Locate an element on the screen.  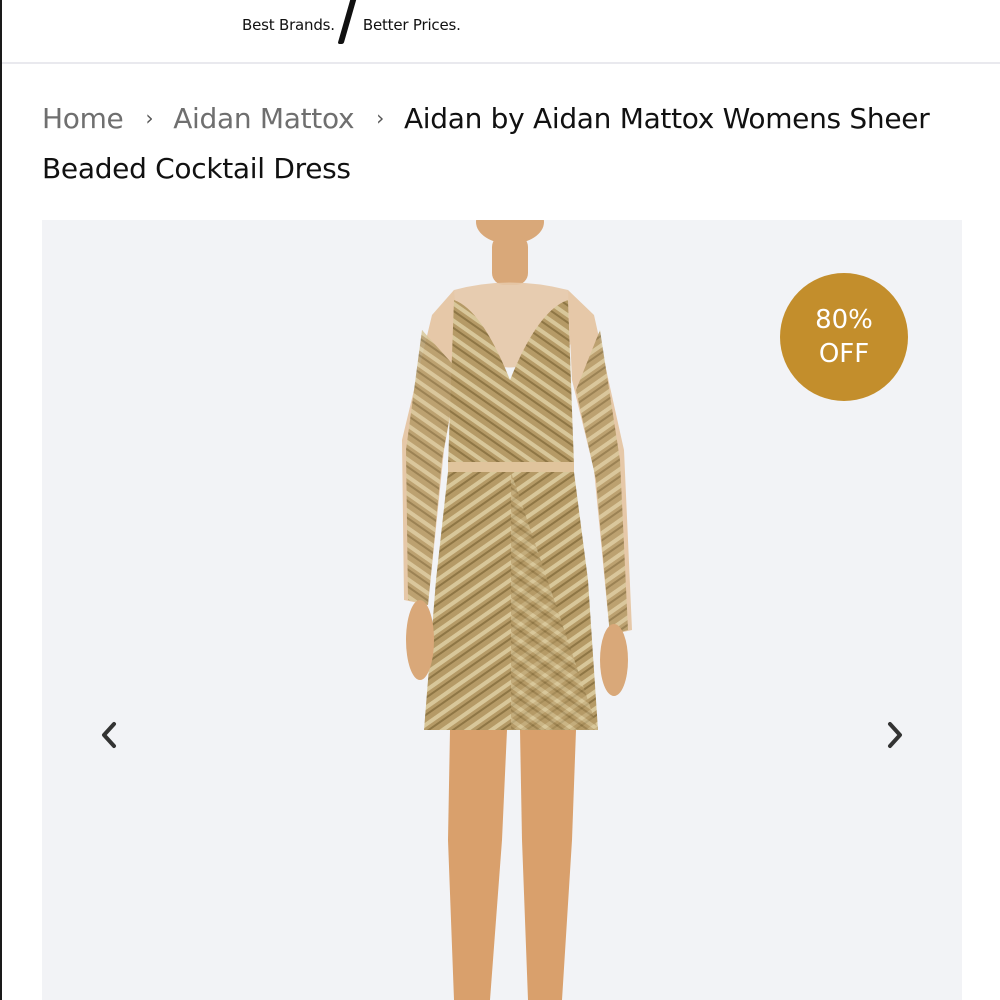
gallery-prev-button is located at coordinates (109, 735).